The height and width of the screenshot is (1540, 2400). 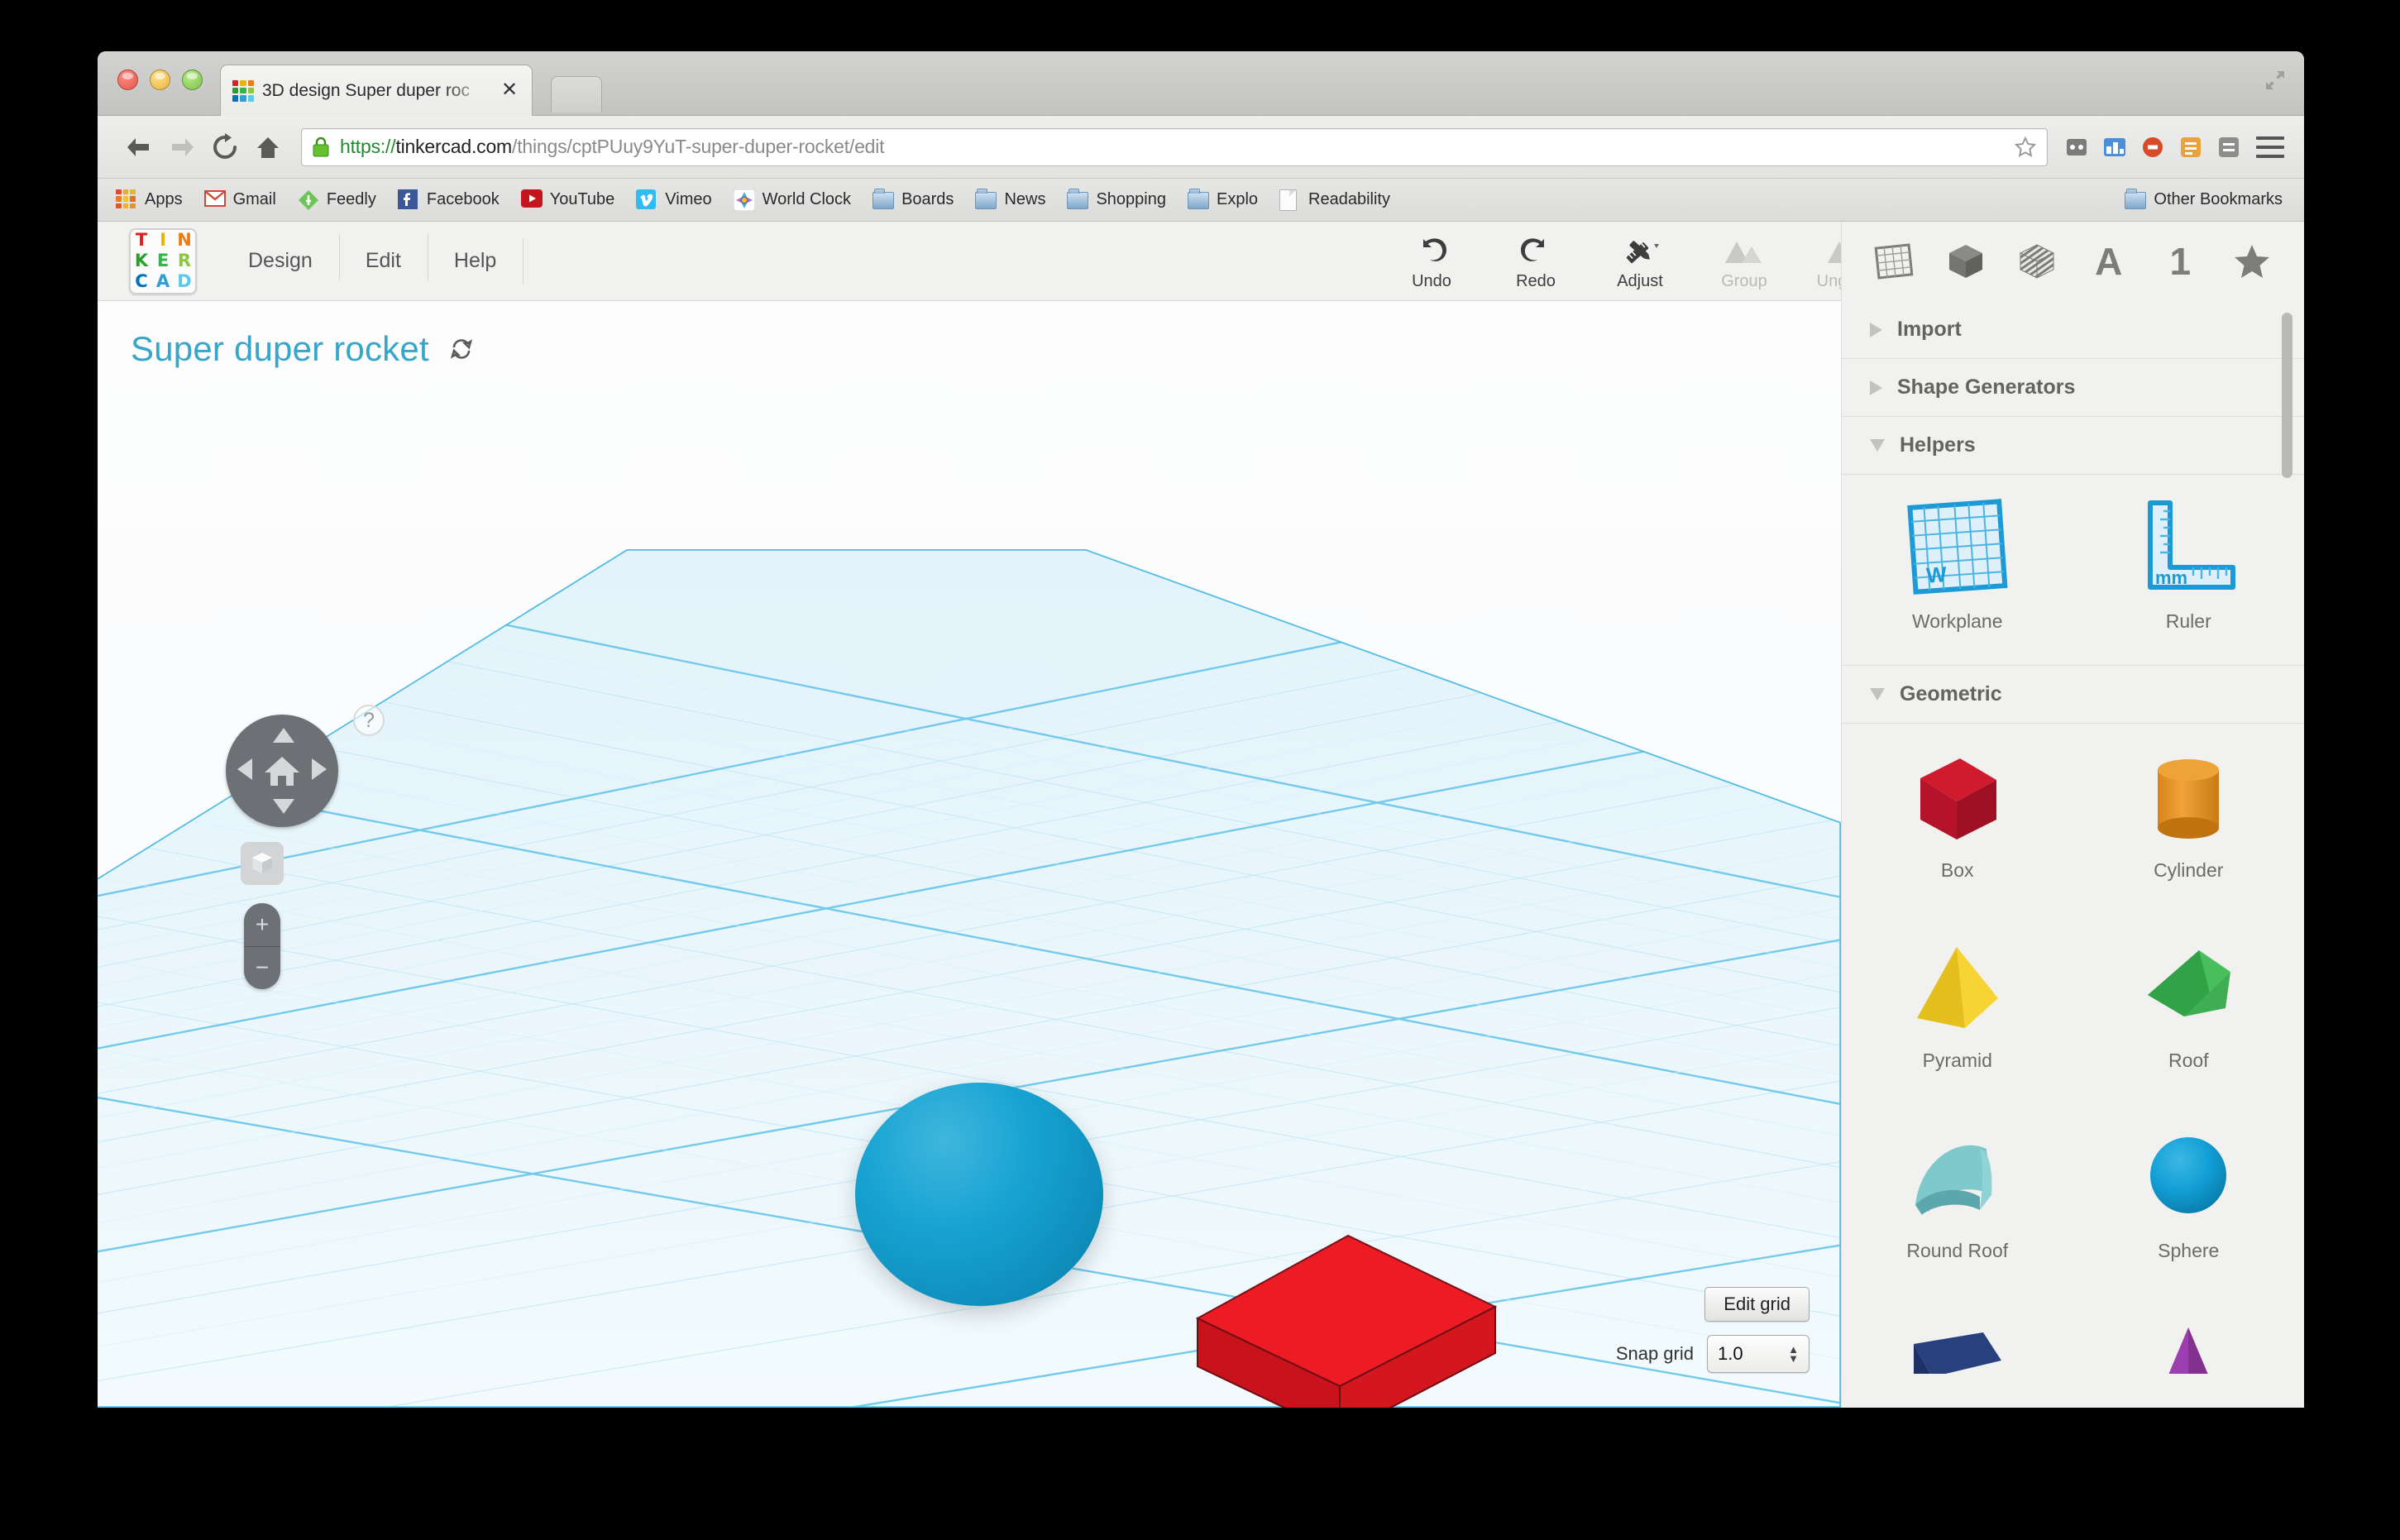 What do you see at coordinates (1957, 819) in the screenshot?
I see `shape-item-box: Box` at bounding box center [1957, 819].